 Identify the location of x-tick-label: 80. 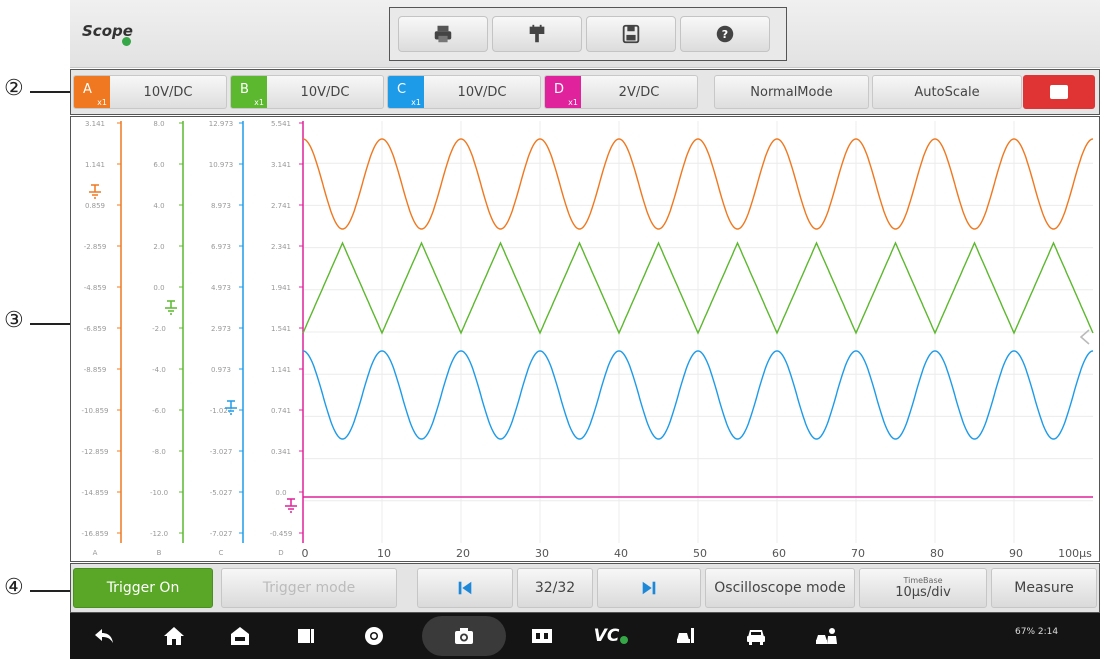
(937, 553).